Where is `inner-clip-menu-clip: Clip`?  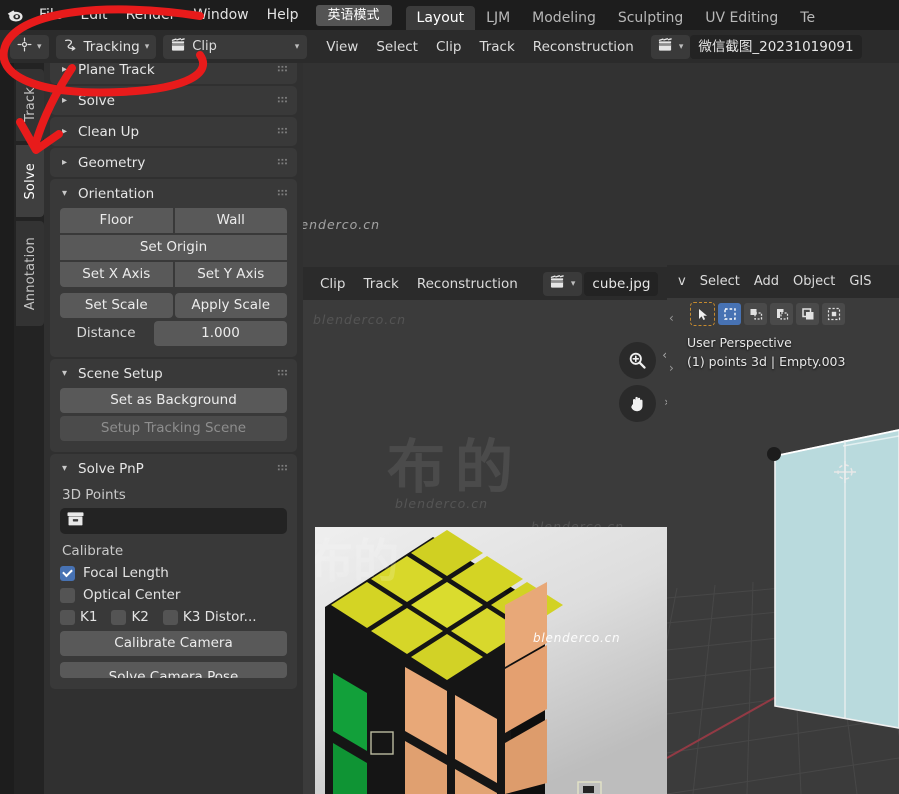
inner-clip-menu-clip: Clip is located at coordinates (333, 284).